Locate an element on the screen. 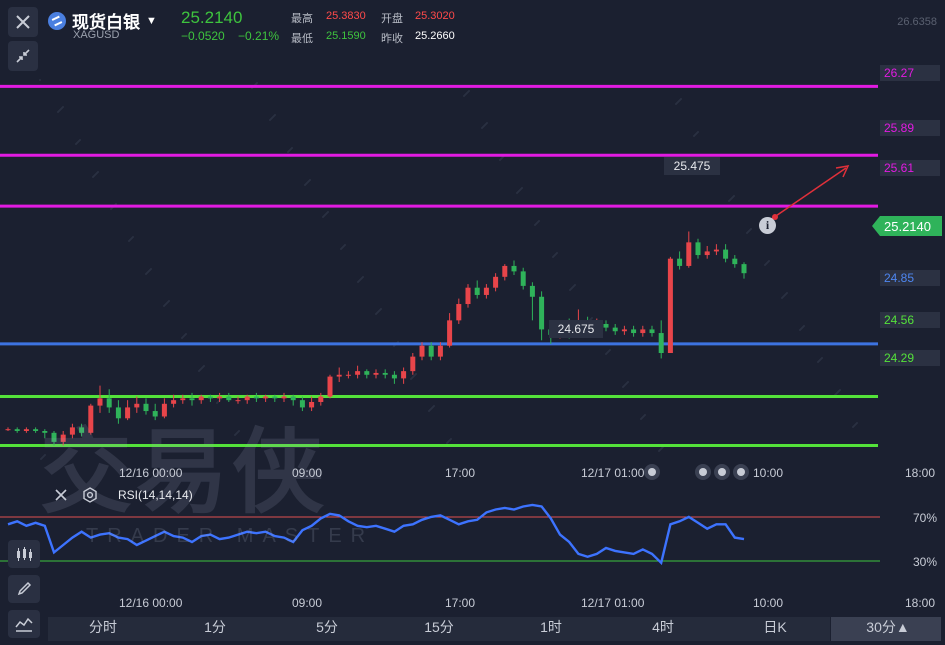 This screenshot has width=945, height=645. rsi-xaxis-label-4: 12/17 01:00 is located at coordinates (613, 603).